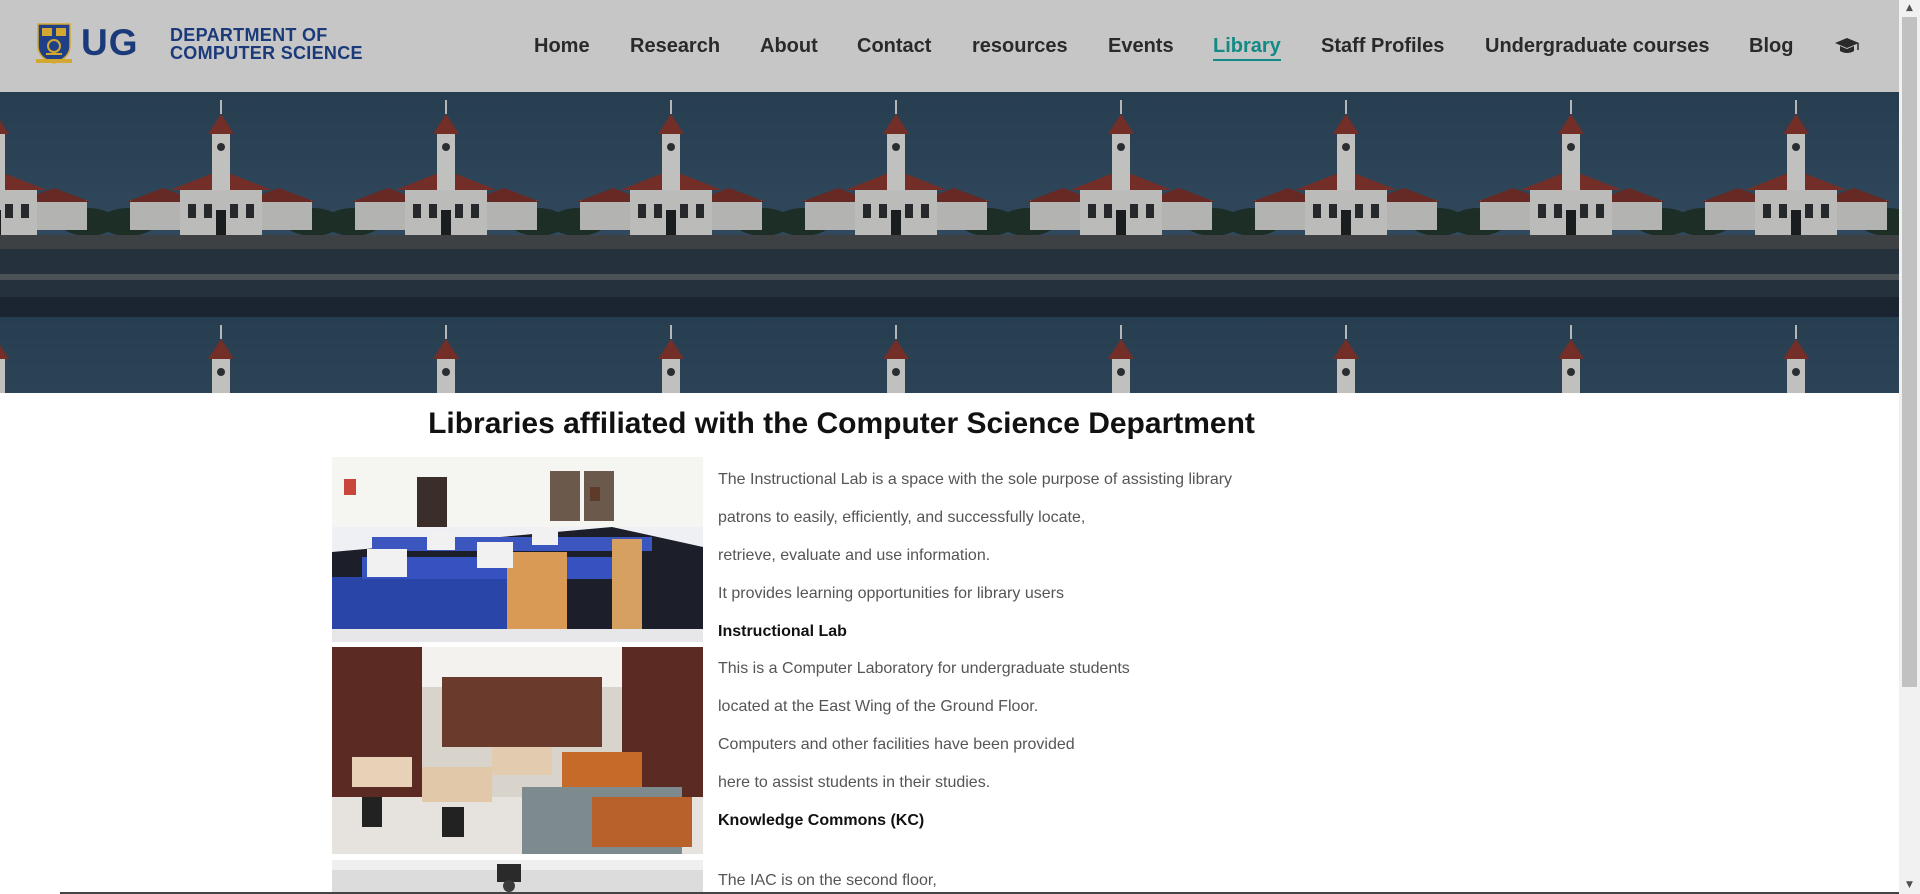  I want to click on vertical-scrollbar: ▲ ▼, so click(1909, 447).